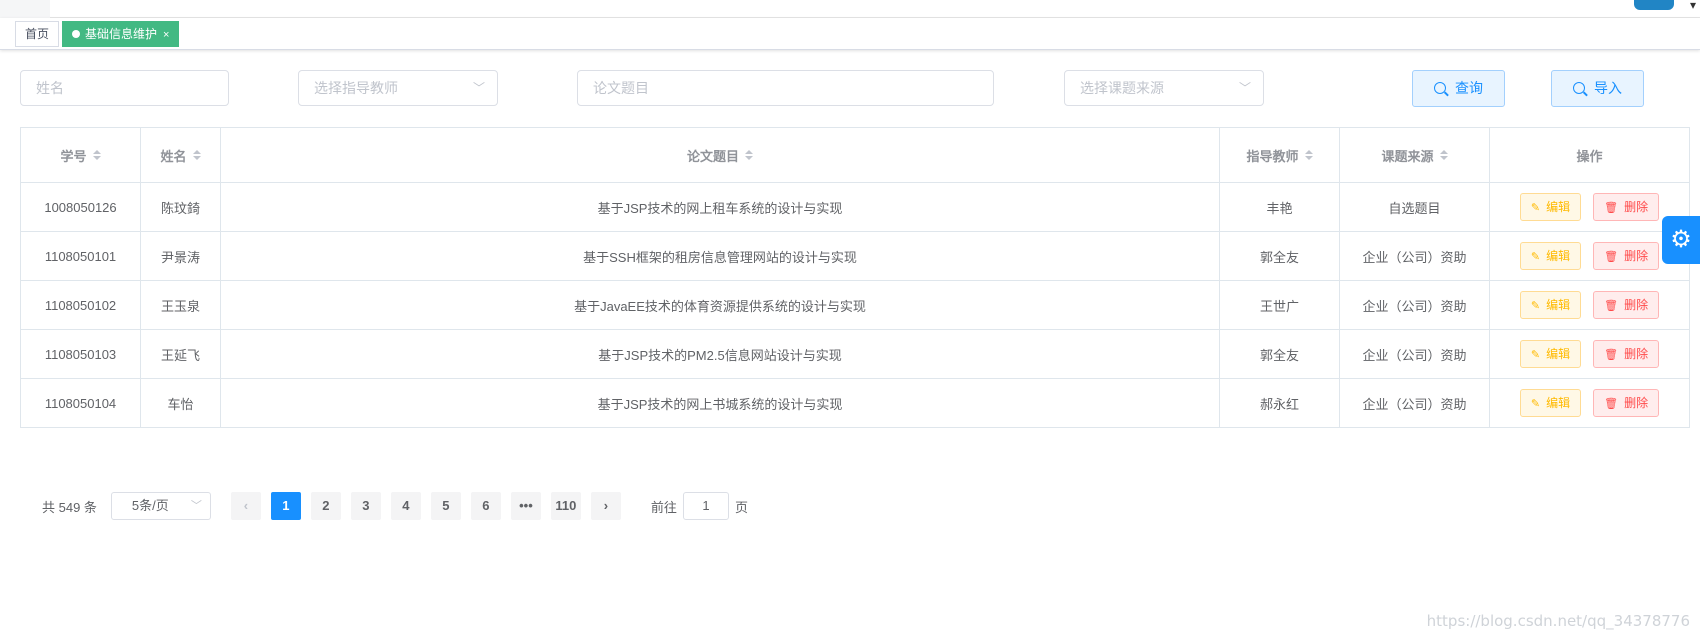  Describe the element at coordinates (1458, 88) in the screenshot. I see `query-button: 查询` at that location.